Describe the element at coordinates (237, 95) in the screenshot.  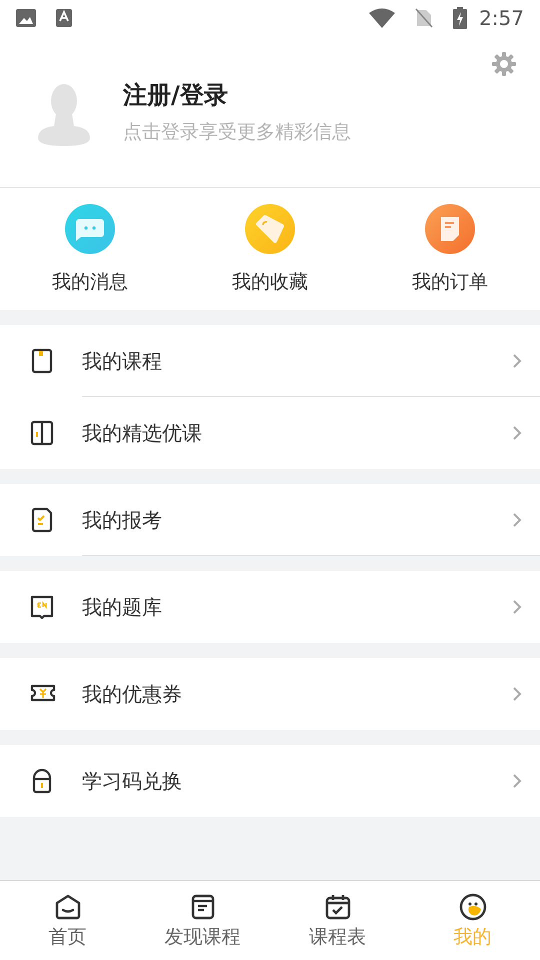
I see `login-title: 注册/登录` at that location.